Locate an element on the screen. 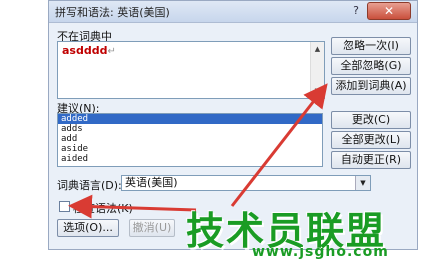 The height and width of the screenshot is (270, 434). arrow-to-add-dictionary is located at coordinates (279, 145).